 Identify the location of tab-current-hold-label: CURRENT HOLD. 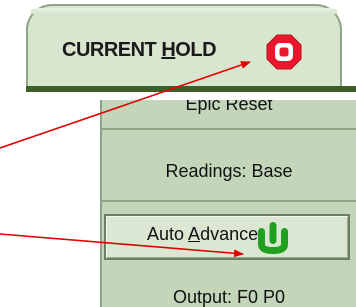
(139, 50).